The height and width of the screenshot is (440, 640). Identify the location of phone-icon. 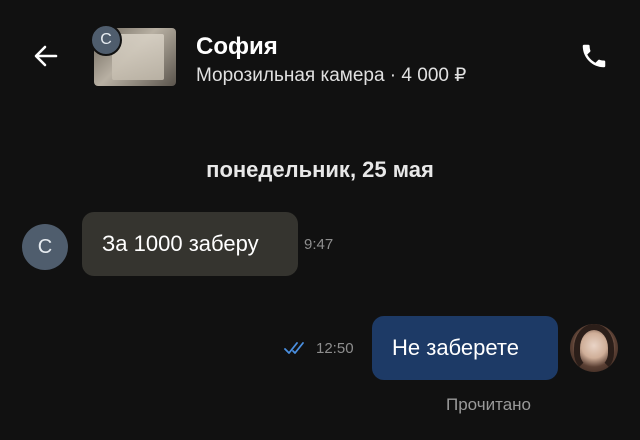
(594, 56).